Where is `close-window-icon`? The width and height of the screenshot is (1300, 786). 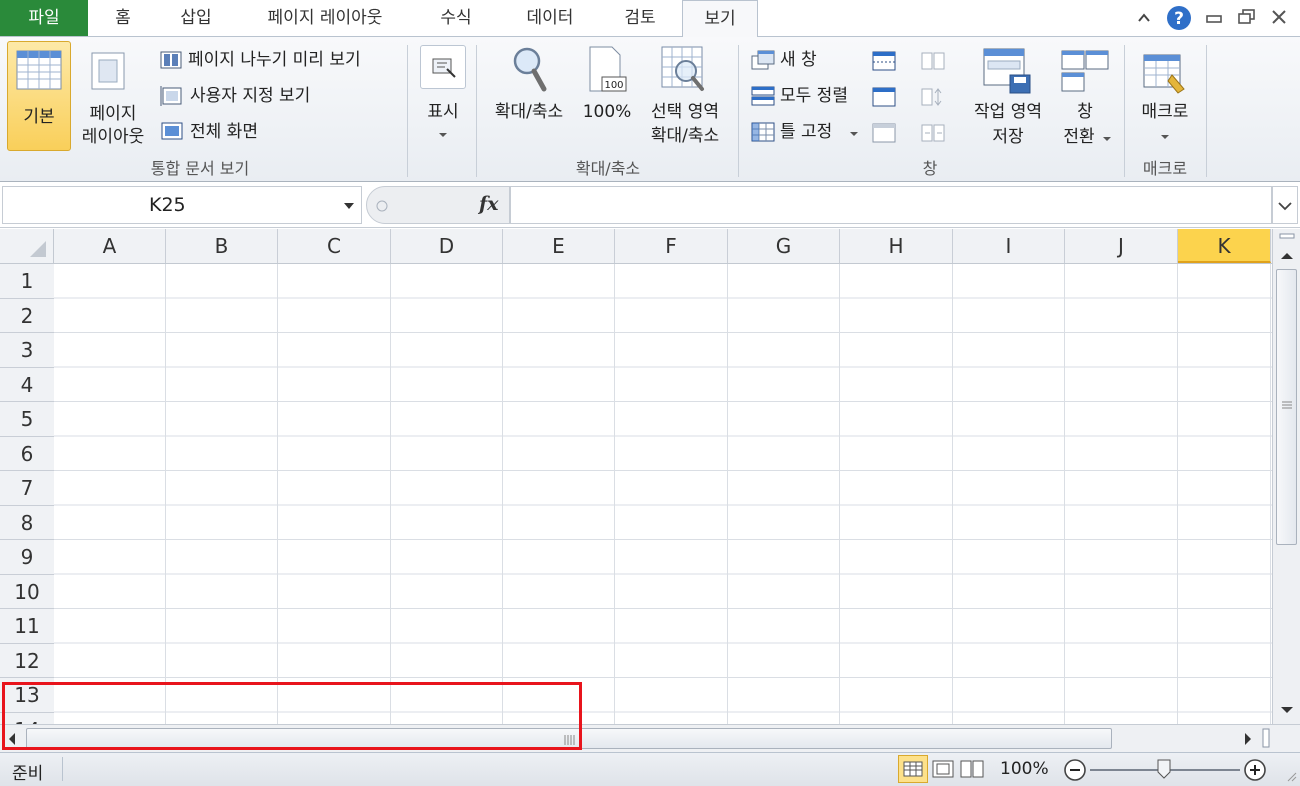 close-window-icon is located at coordinates (1279, 17).